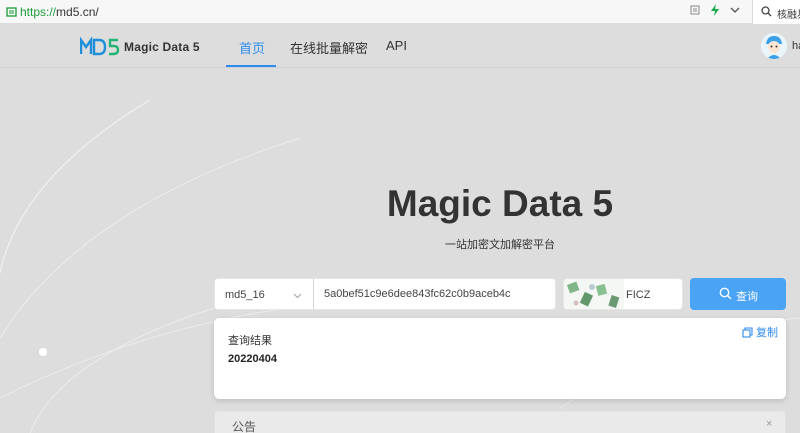  I want to click on announcement-title: 公告, so click(244, 426).